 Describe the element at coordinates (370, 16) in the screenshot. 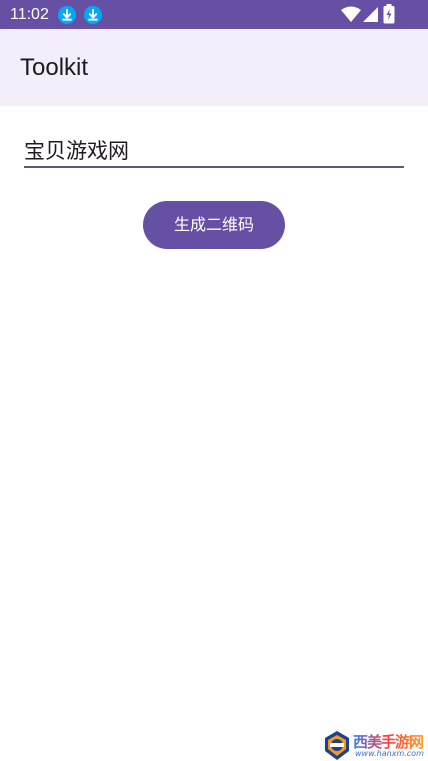

I see `signal-icon` at that location.